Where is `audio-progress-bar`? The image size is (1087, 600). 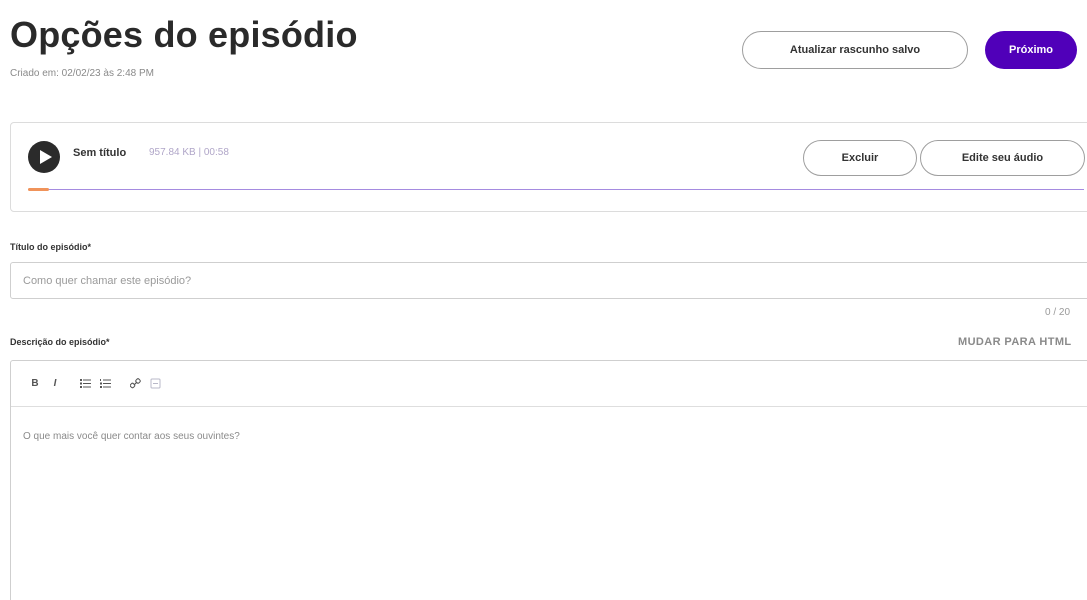 audio-progress-bar is located at coordinates (556, 189).